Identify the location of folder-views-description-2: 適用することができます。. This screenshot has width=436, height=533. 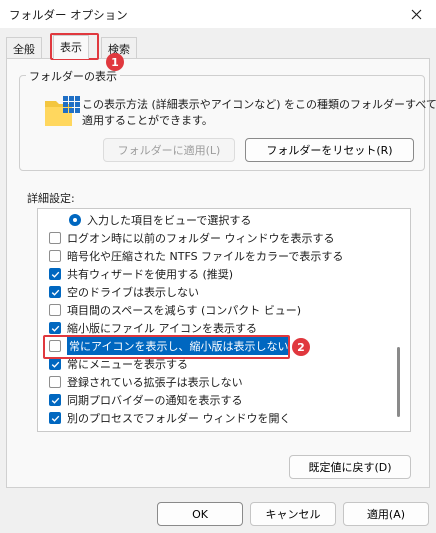
(147, 120).